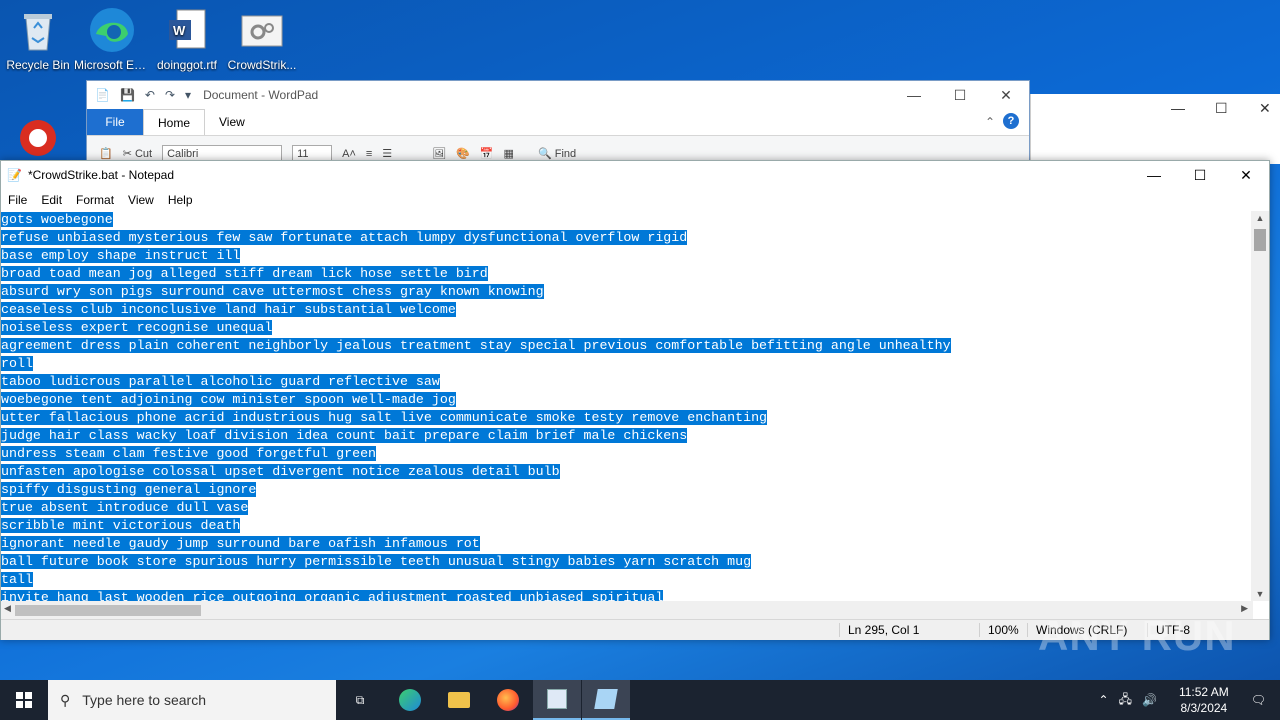  I want to click on start-button, so click(24, 700).